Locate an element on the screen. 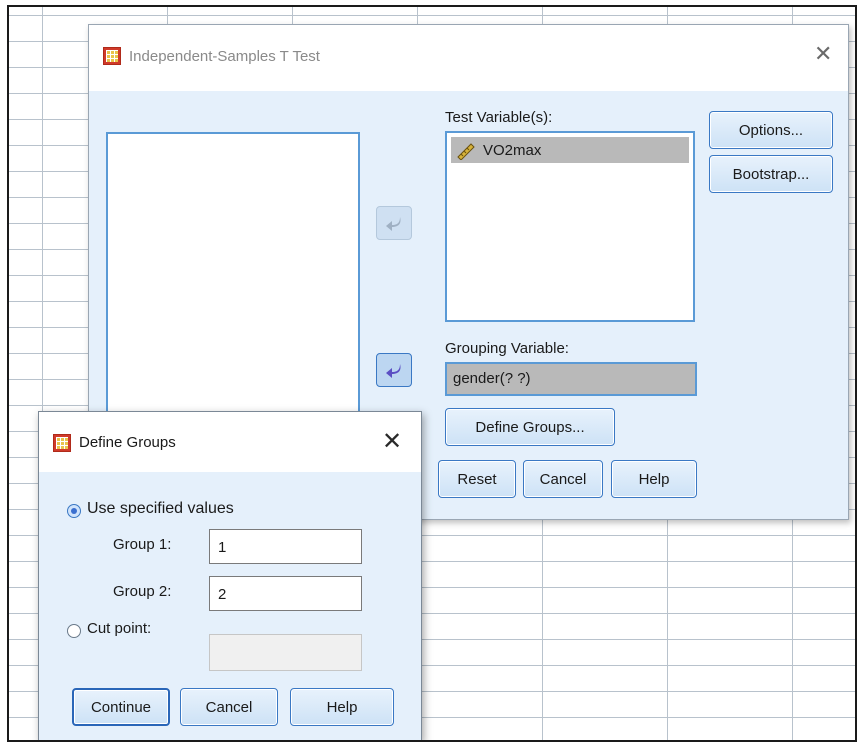 This screenshot has width=864, height=746. move-to-test-variables-button is located at coordinates (394, 223).